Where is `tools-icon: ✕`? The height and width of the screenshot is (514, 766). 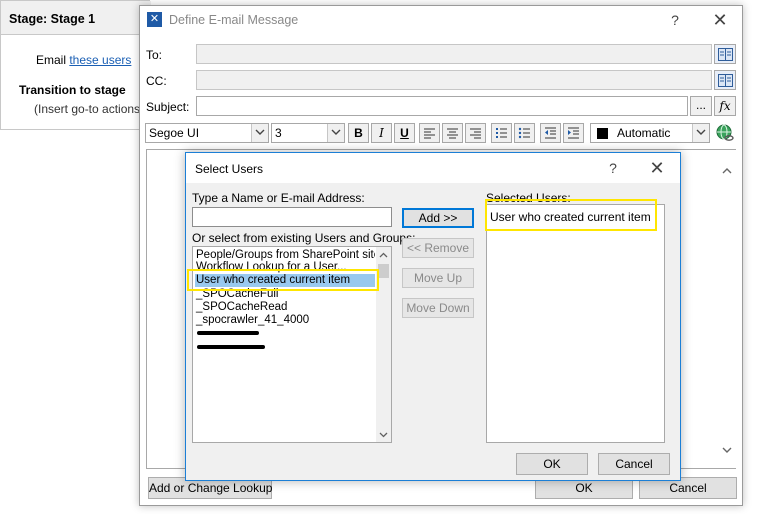
tools-icon: ✕ is located at coordinates (154, 19).